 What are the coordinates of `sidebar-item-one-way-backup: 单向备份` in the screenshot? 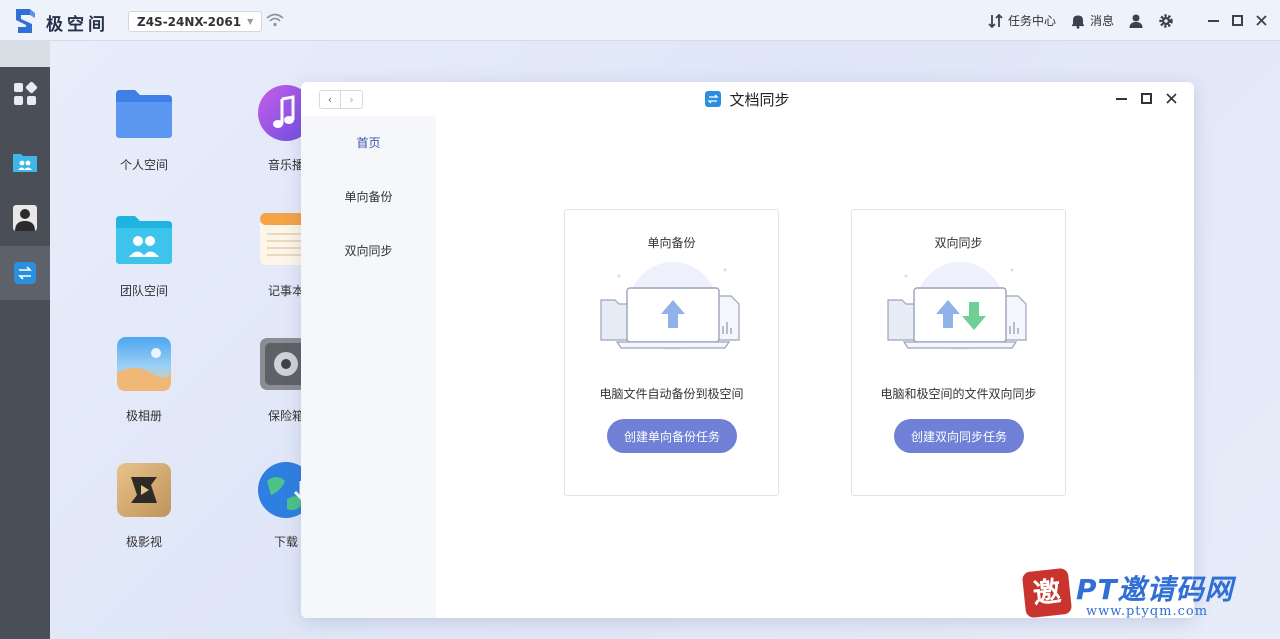 It's located at (368, 196).